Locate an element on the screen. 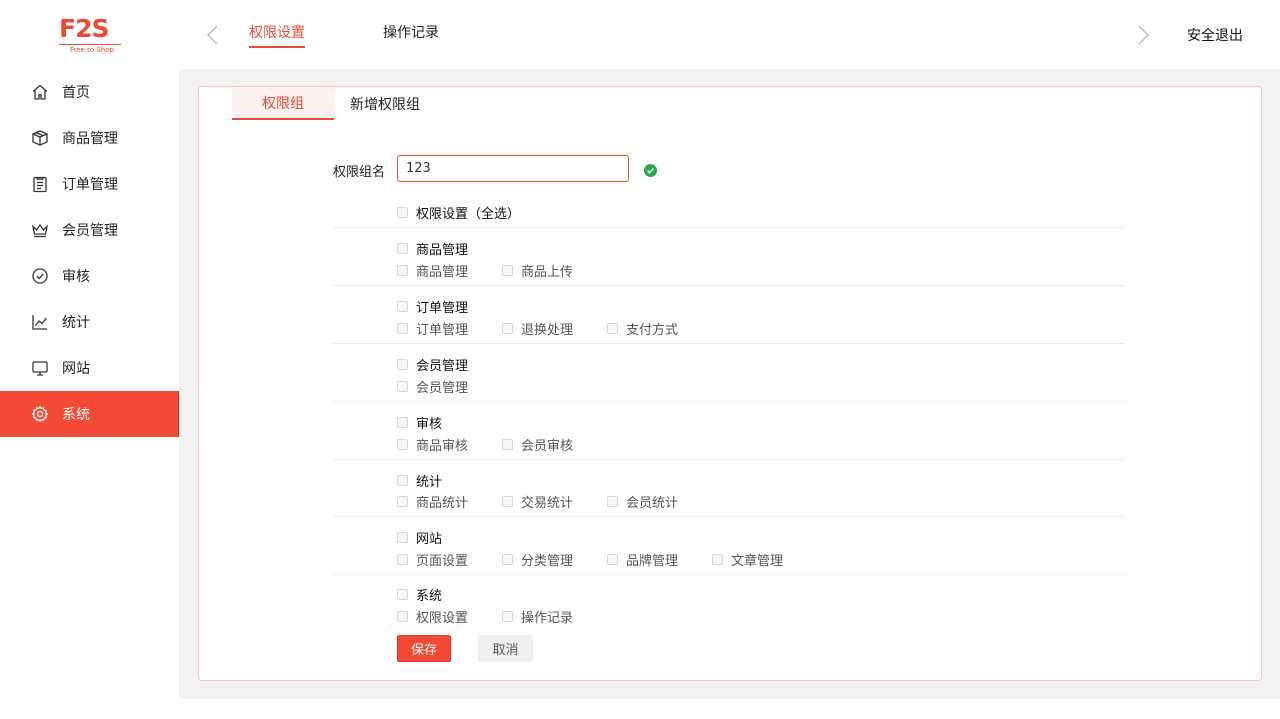 Image resolution: width=1280 pixels, height=719 pixels. sidebar-item-home: 首页 is located at coordinates (89, 92).